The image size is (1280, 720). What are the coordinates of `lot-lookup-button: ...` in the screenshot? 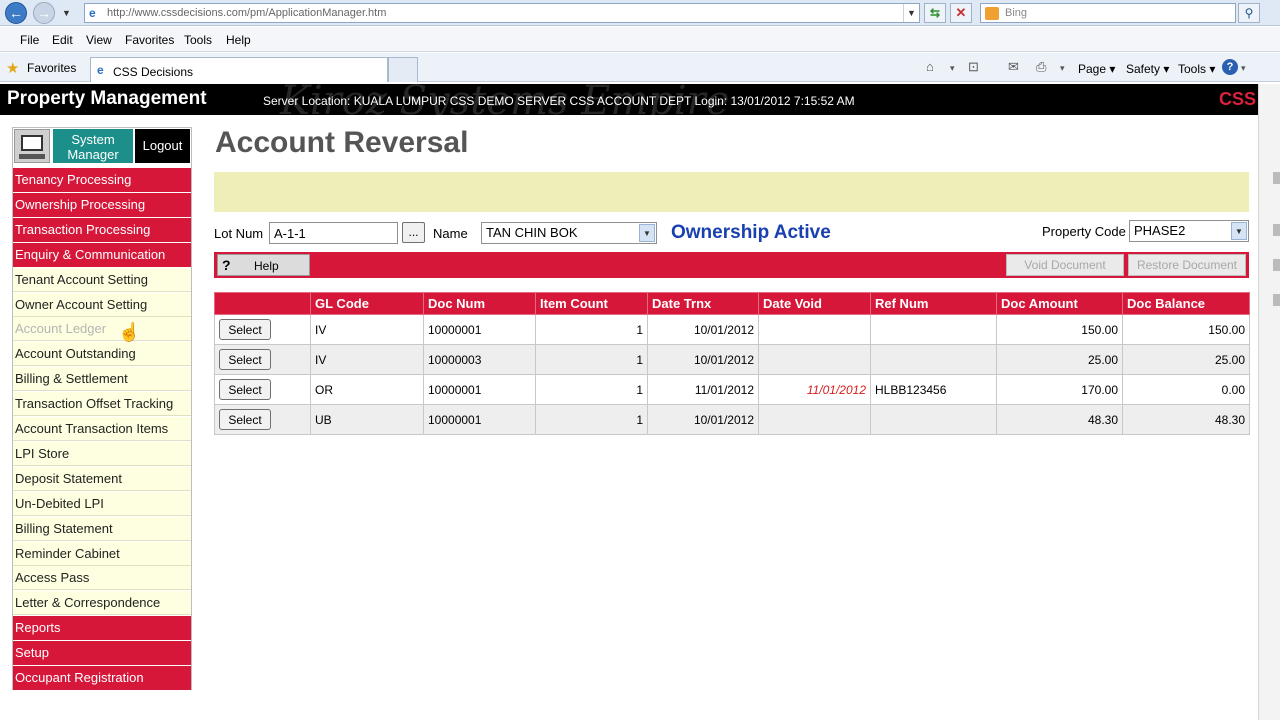 It's located at (413, 232).